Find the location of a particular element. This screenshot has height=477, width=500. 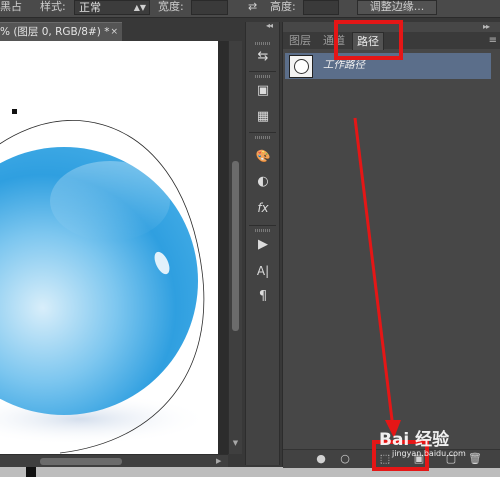

arrow-shaft is located at coordinates (374, 273).